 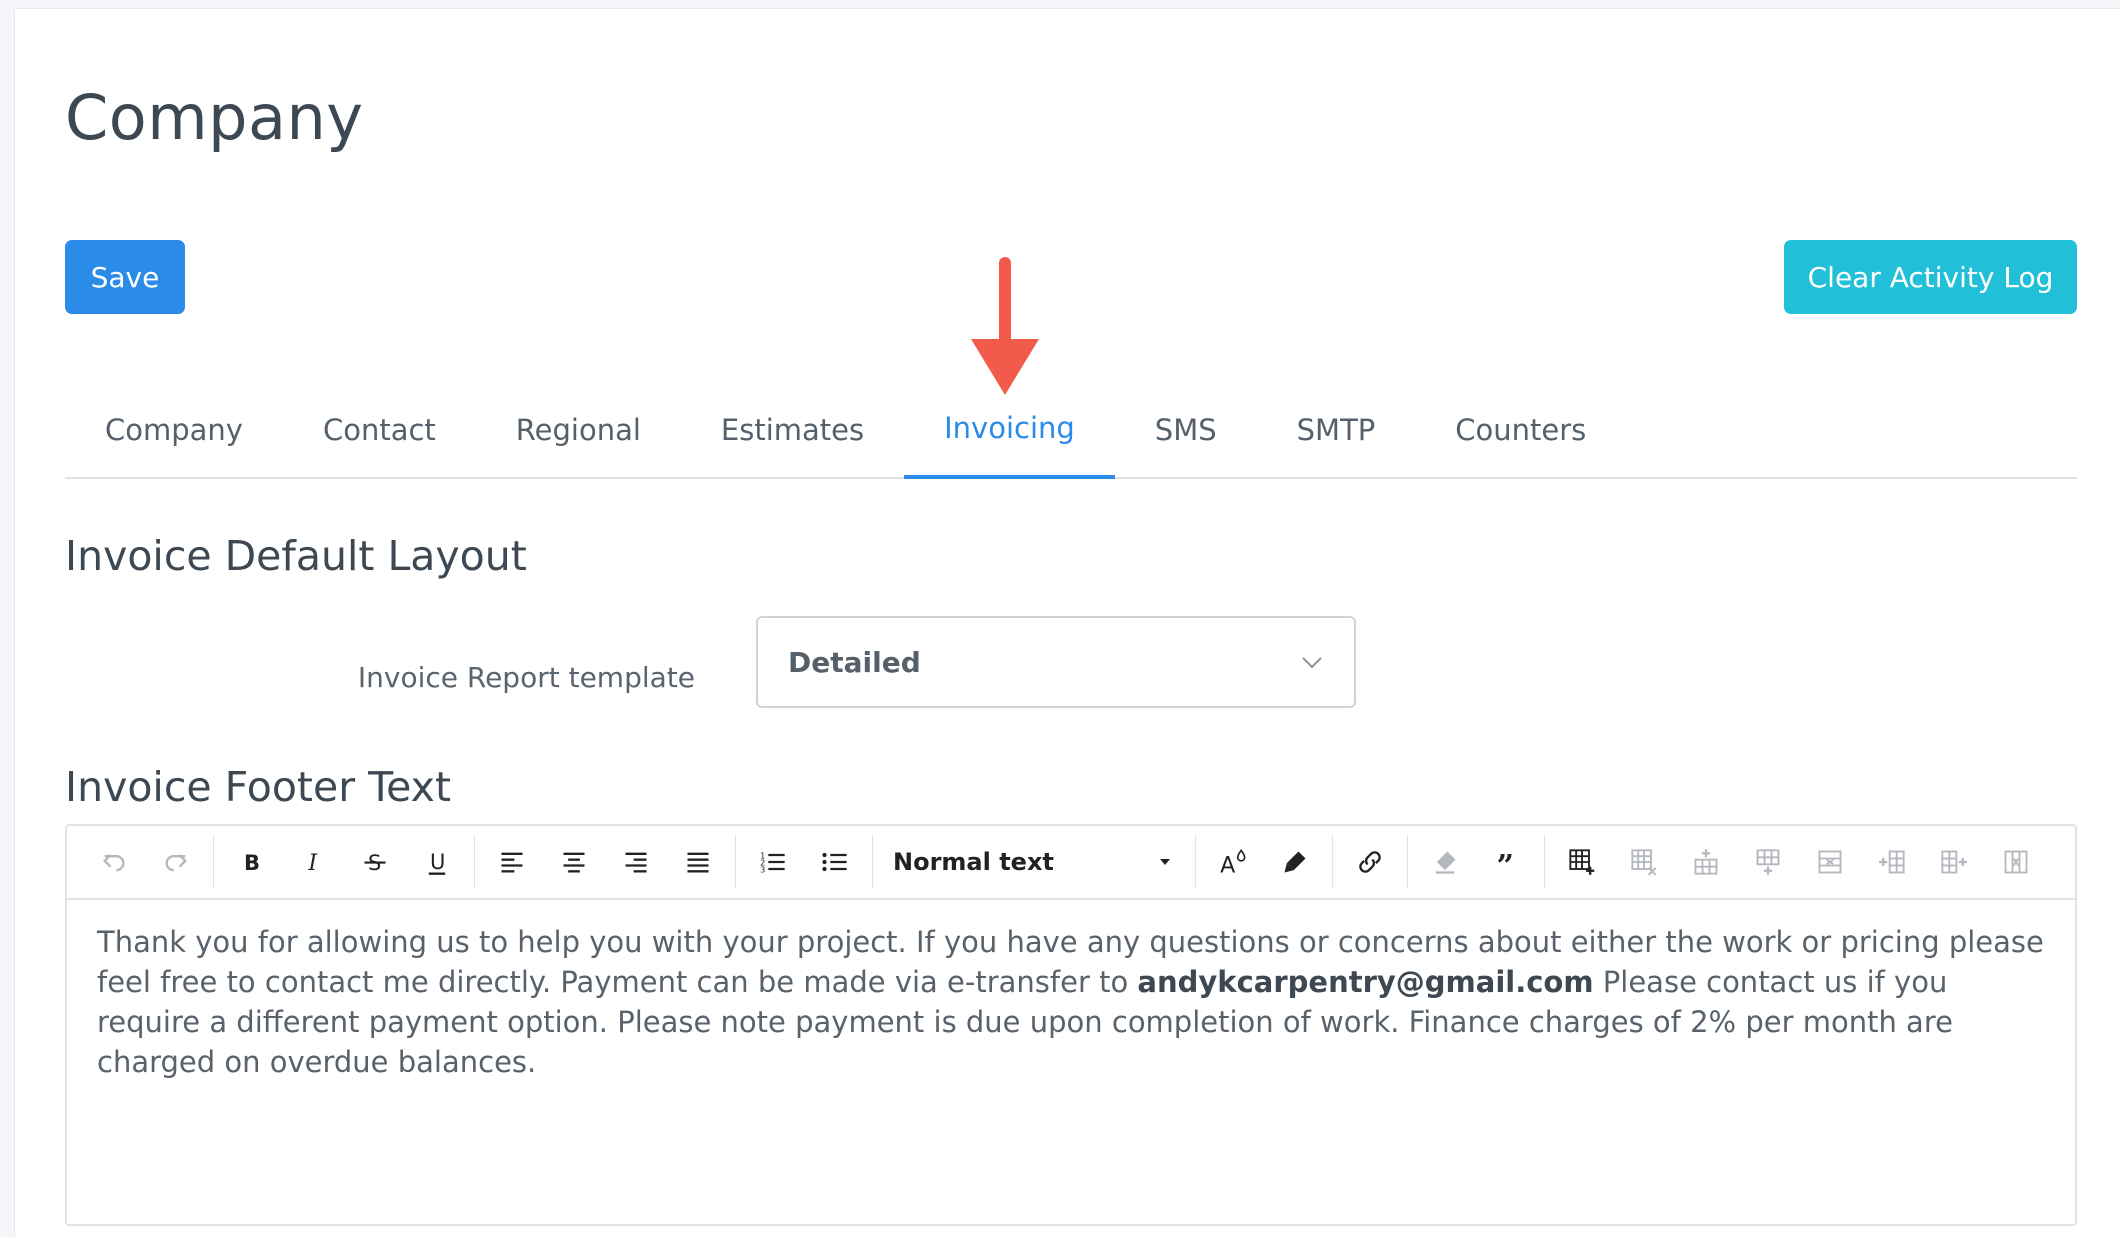 I want to click on underline-icon: U, so click(x=437, y=862).